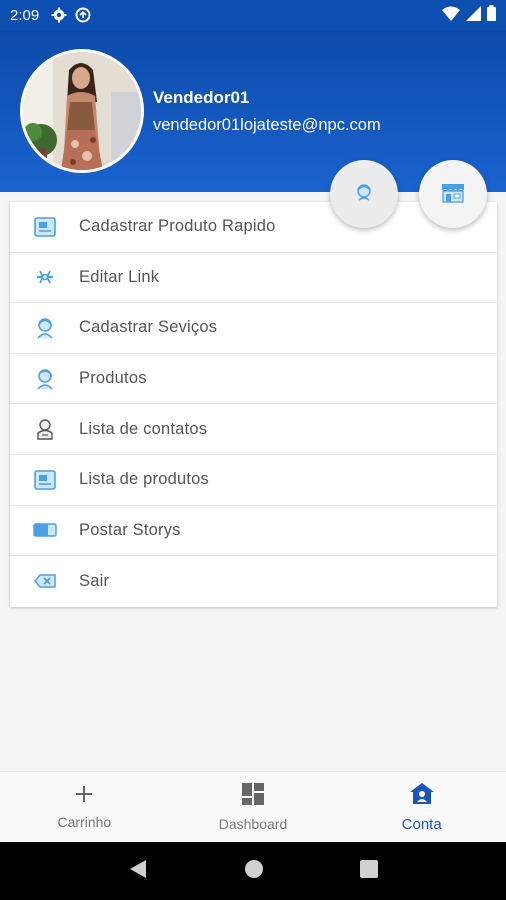  Describe the element at coordinates (94, 580) in the screenshot. I see `menu-item-label: Sair` at that location.